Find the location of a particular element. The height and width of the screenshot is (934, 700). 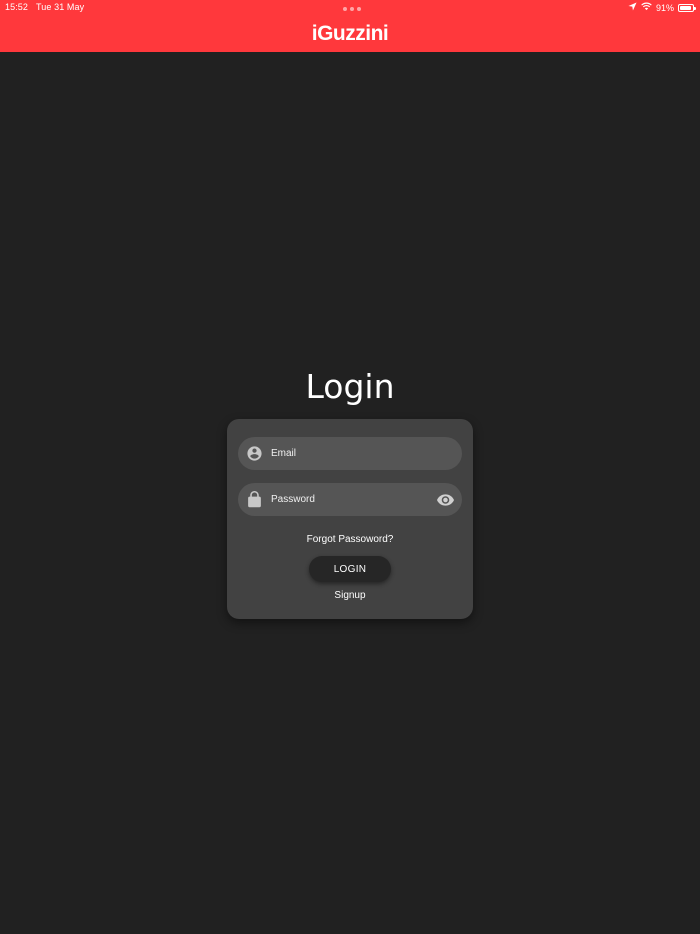

multitasking-dots-icon is located at coordinates (352, 9).